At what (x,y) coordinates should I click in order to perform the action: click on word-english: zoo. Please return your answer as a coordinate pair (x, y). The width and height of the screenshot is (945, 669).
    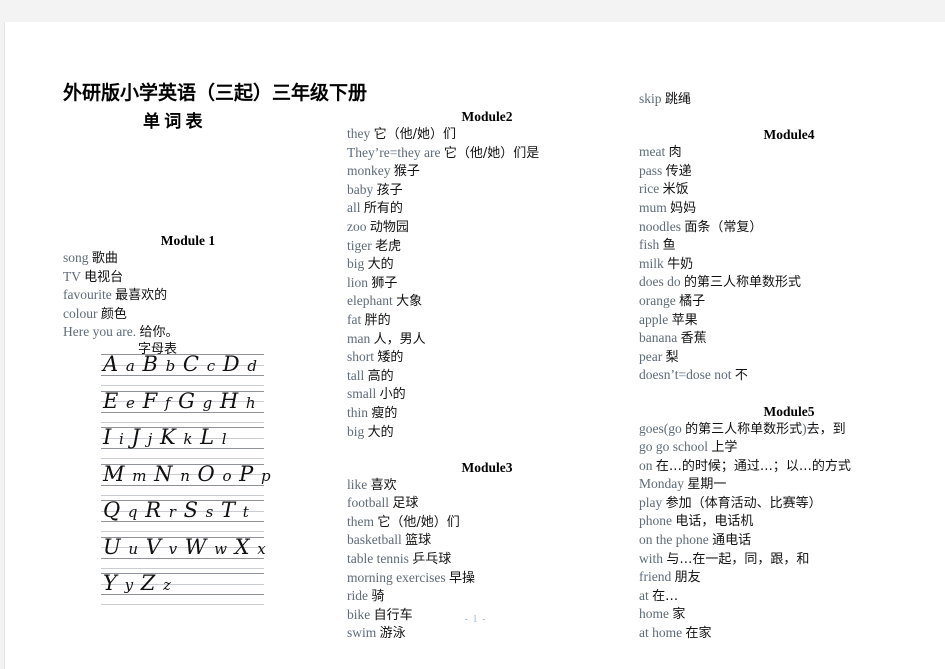
    Looking at the image, I should click on (357, 226).